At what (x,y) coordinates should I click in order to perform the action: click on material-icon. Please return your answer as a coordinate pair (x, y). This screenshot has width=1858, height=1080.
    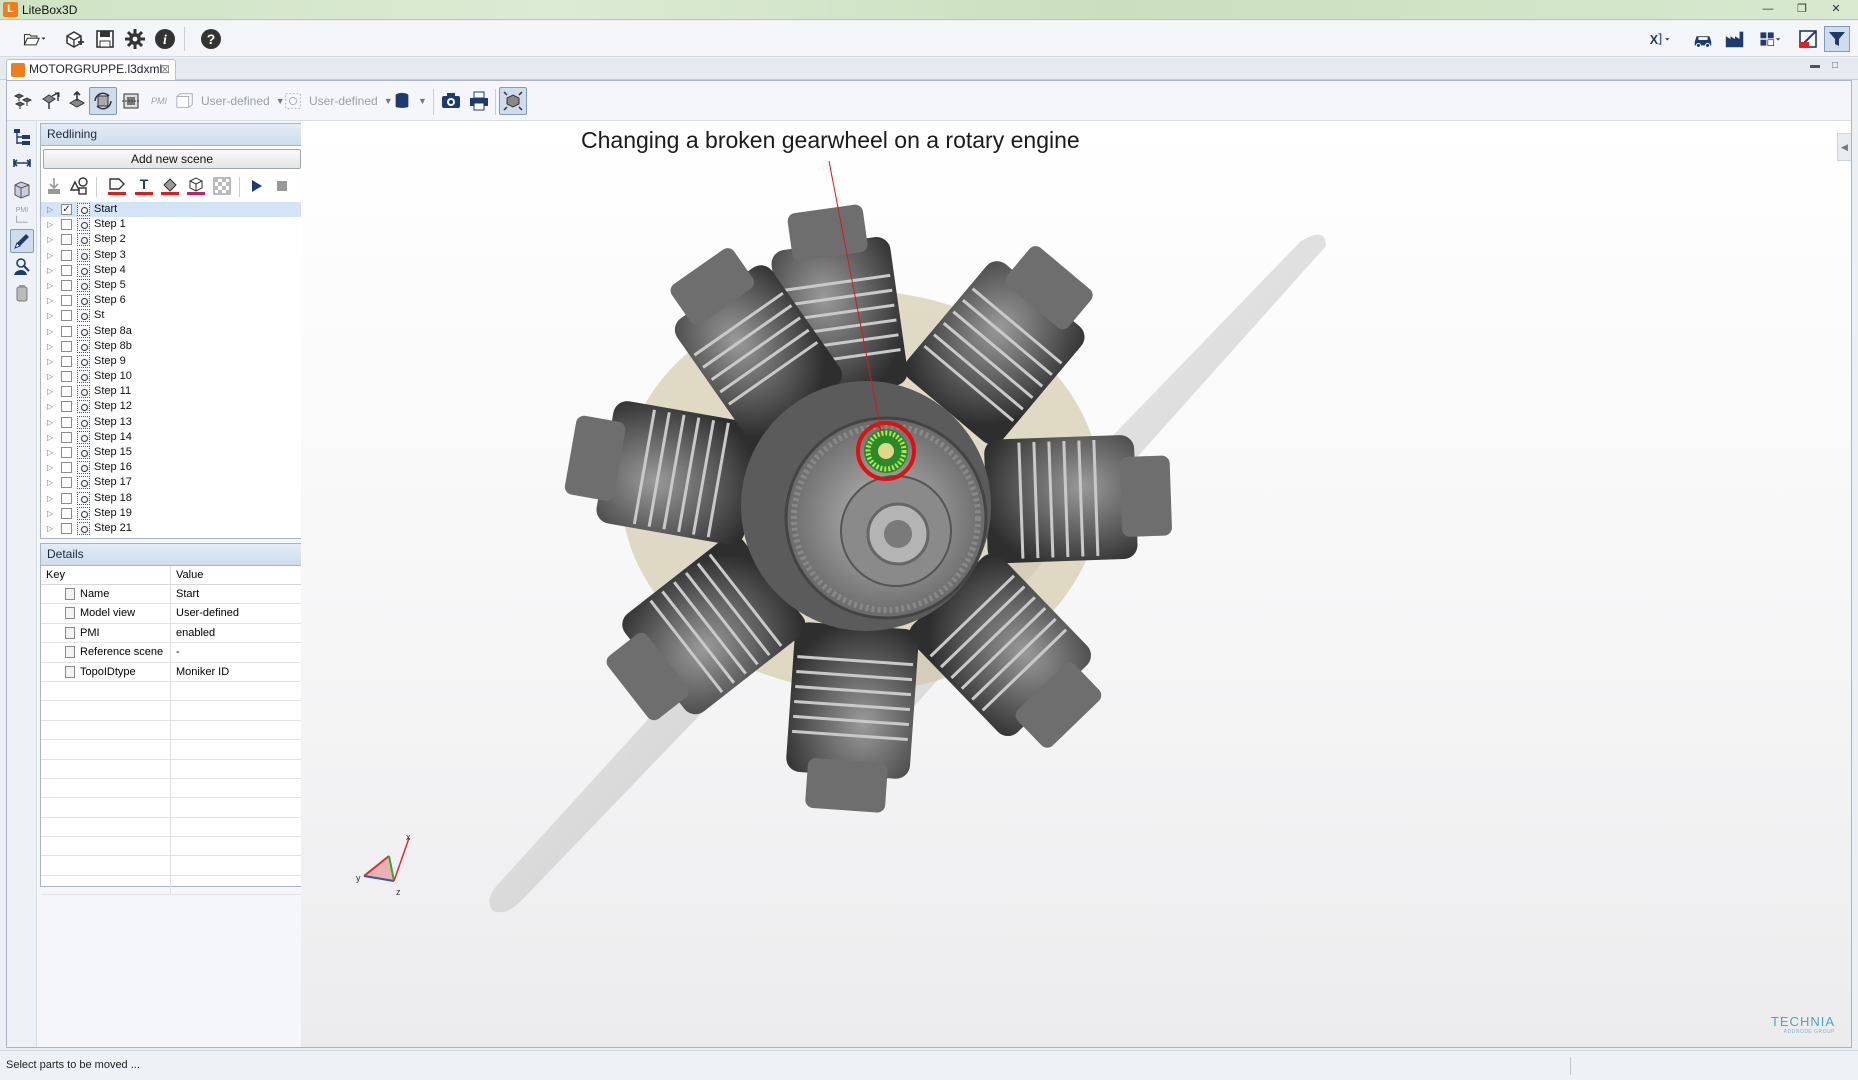
    Looking at the image, I should click on (22, 293).